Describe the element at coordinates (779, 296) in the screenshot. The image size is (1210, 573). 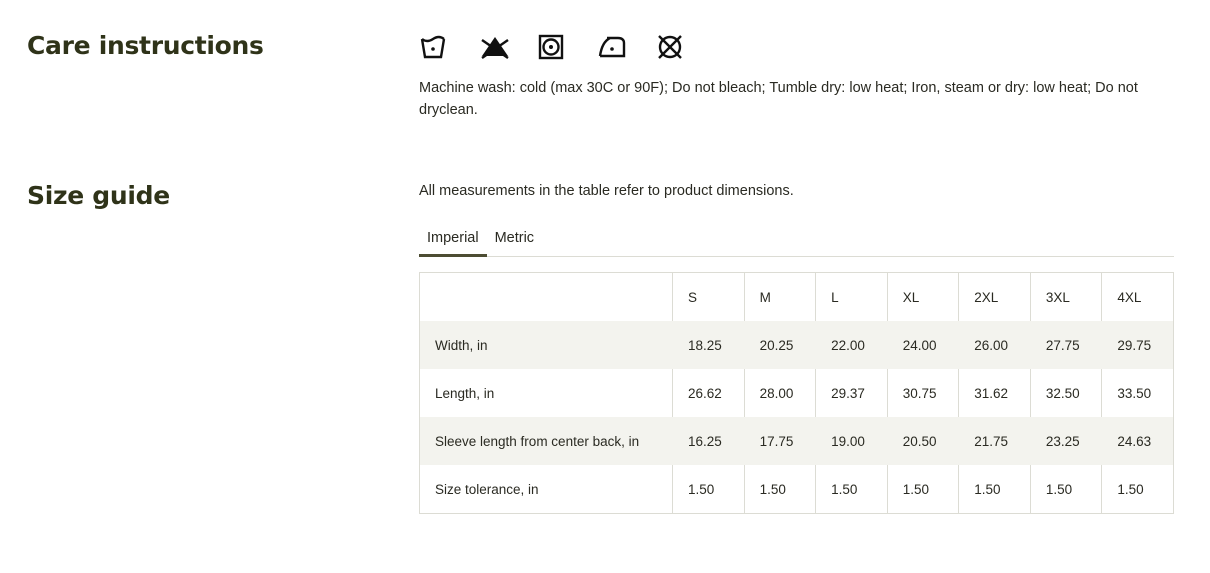
I see `header-cell: M` at that location.